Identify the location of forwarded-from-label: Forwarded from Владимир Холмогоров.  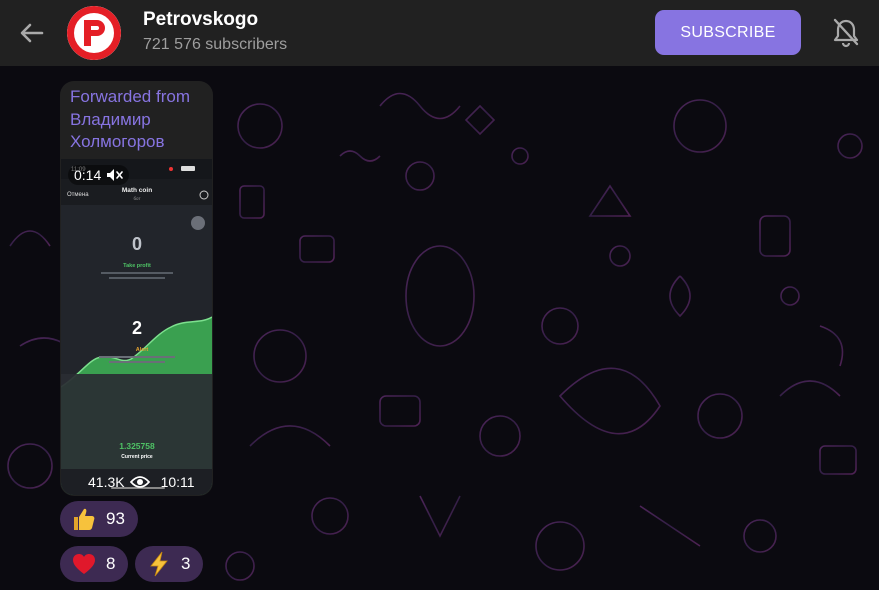
(140, 120).